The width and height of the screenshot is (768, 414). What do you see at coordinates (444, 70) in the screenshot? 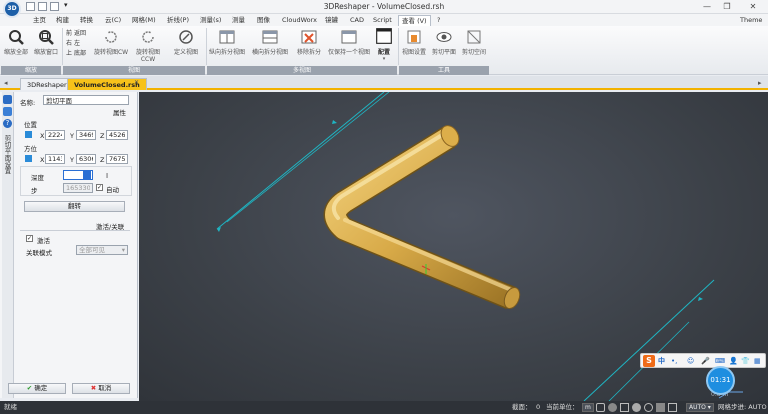
I see `group-tools-label: 工具` at bounding box center [444, 70].